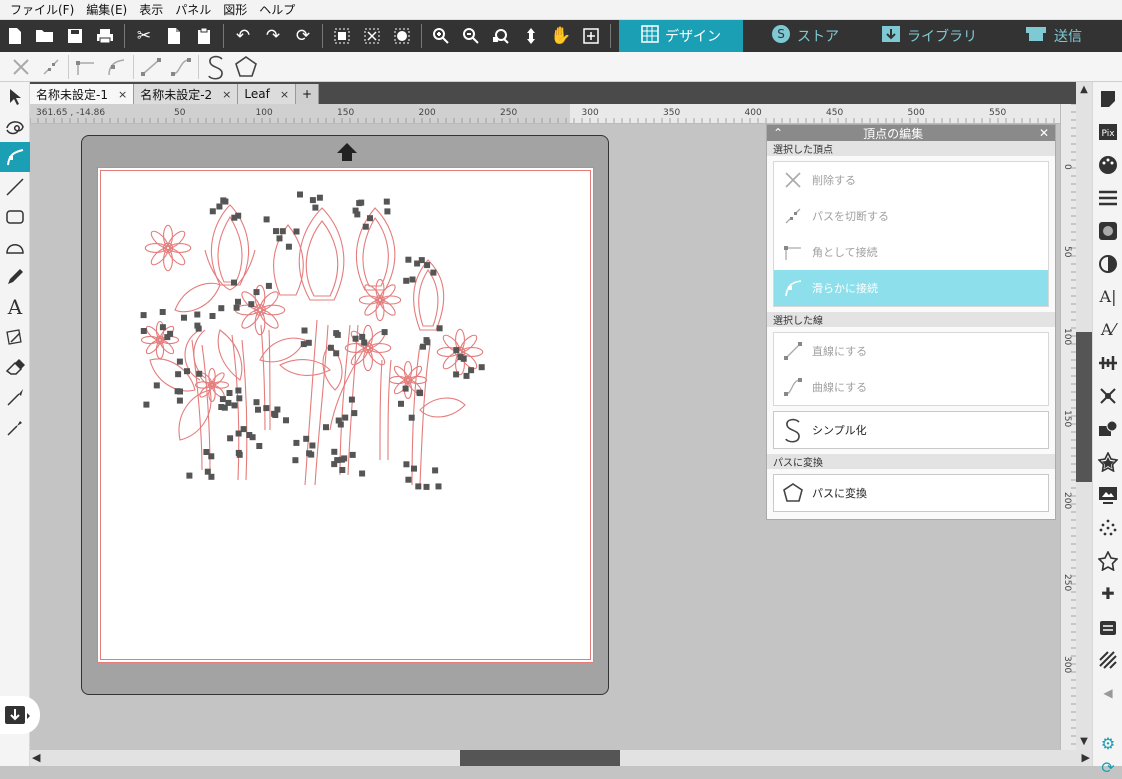 This screenshot has width=1122, height=779. I want to click on text-tool-icon: A, so click(15, 307).